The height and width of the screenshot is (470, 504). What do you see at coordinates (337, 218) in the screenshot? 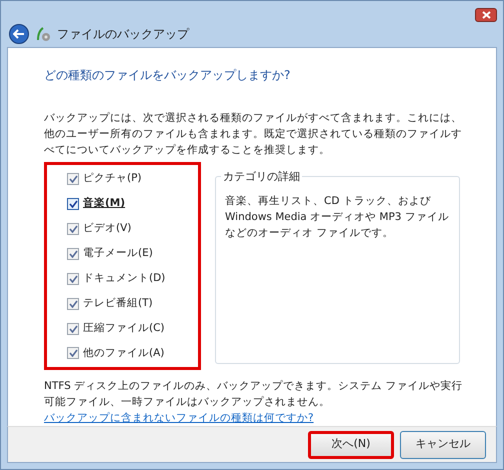
I see `details-text: 音楽、再生リスト、CD トラック、および Windows Media オーディオや MP3 ファイルなどのオーディオ ファイルです。` at bounding box center [337, 218].